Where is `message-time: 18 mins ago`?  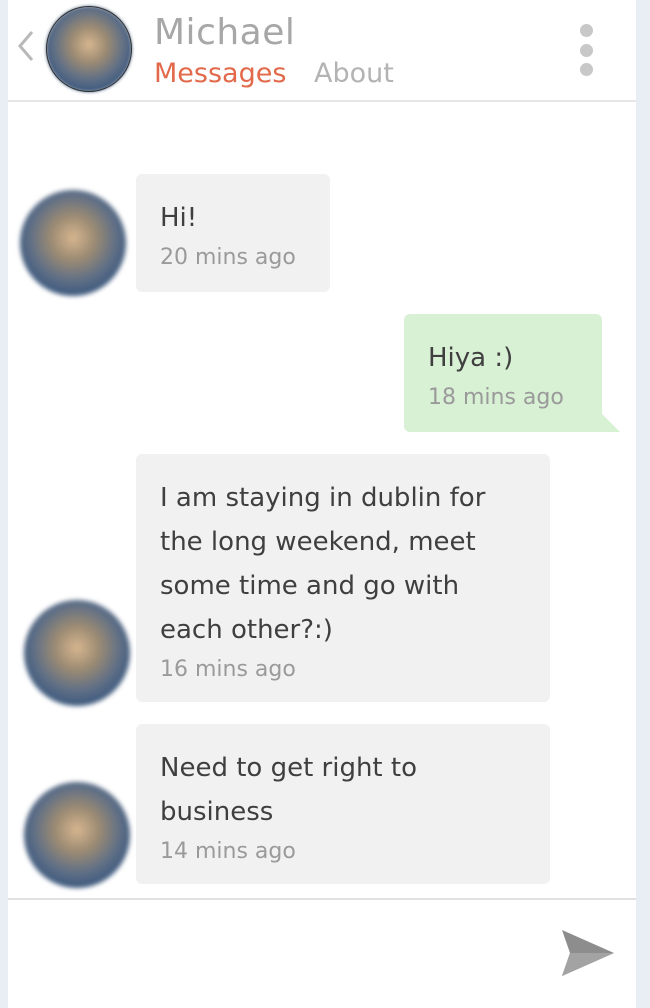 message-time: 18 mins ago is located at coordinates (496, 397).